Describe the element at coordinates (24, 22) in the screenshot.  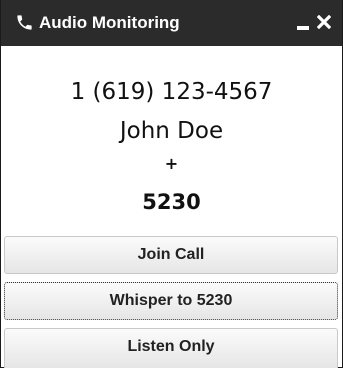
I see `phone-icon` at that location.